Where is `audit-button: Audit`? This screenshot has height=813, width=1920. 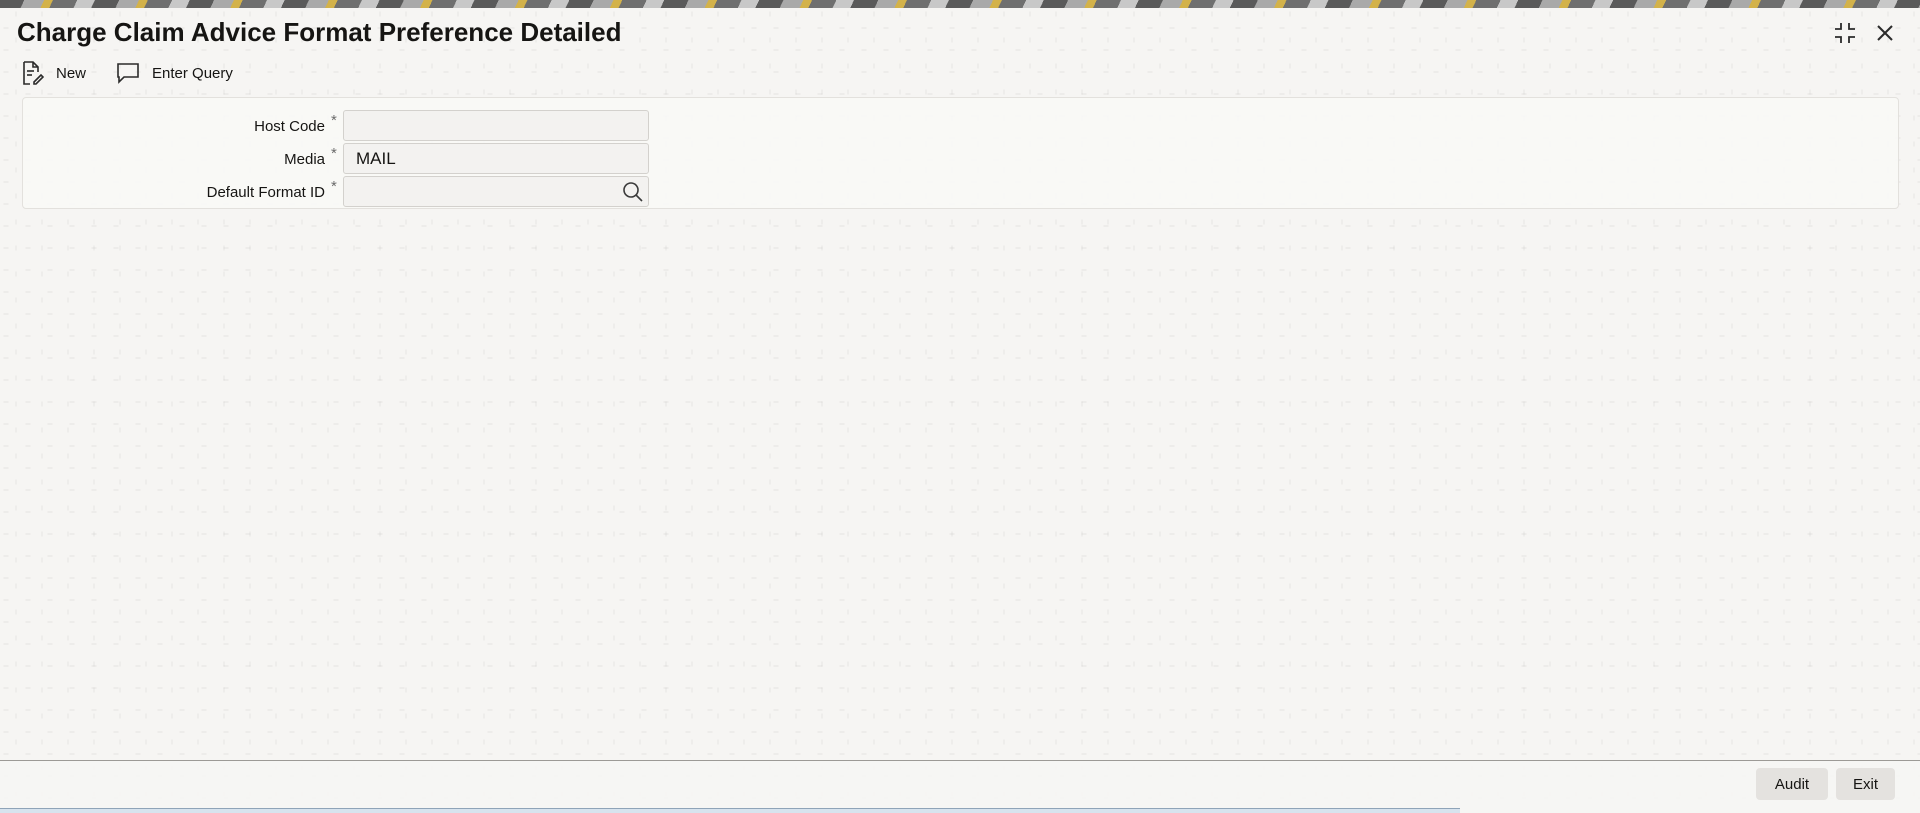
audit-button: Audit is located at coordinates (1792, 784).